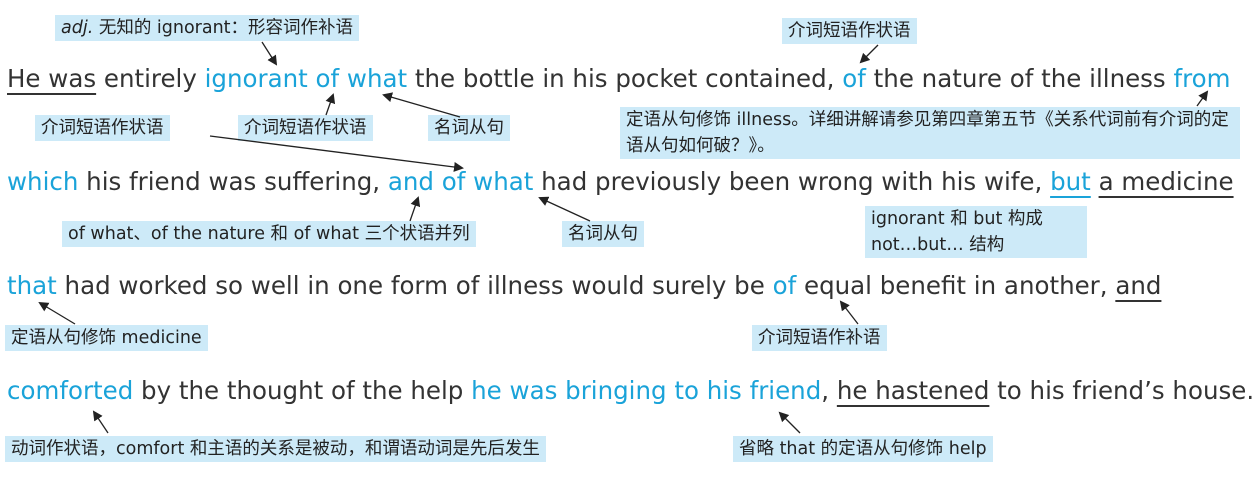  Describe the element at coordinates (869, 54) in the screenshot. I see `arrow-prep-to-of` at that location.